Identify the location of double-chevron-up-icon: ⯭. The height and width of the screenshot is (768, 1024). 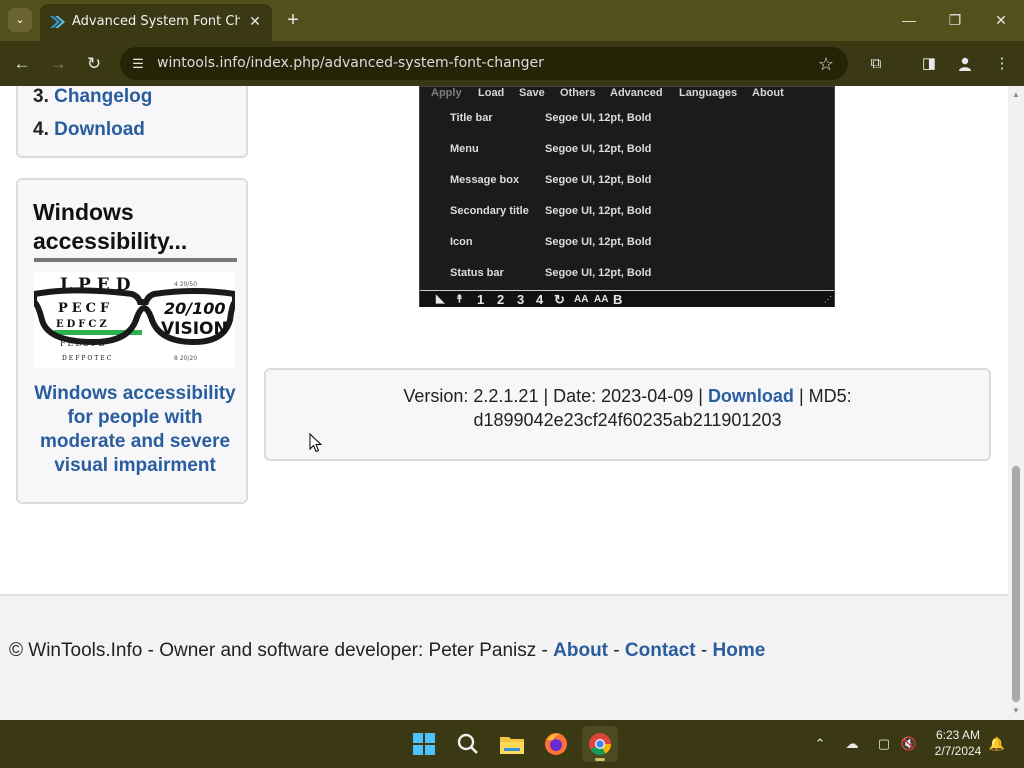
(459, 299).